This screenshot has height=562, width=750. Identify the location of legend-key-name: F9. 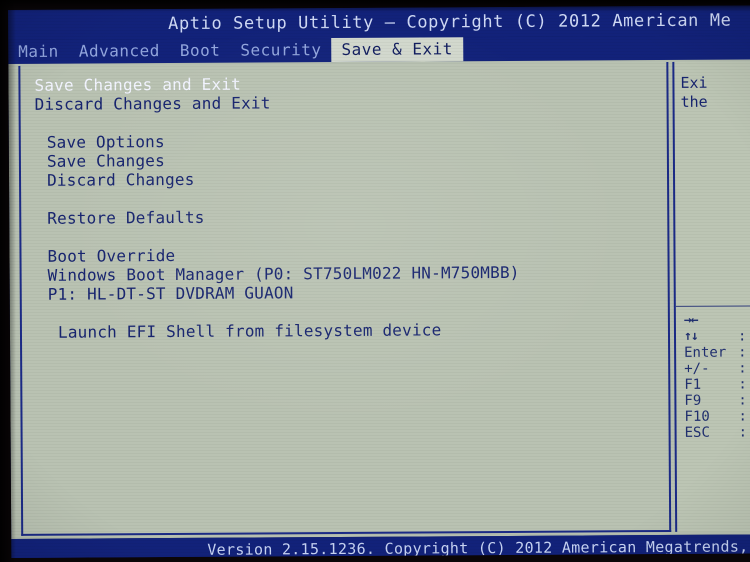
(693, 400).